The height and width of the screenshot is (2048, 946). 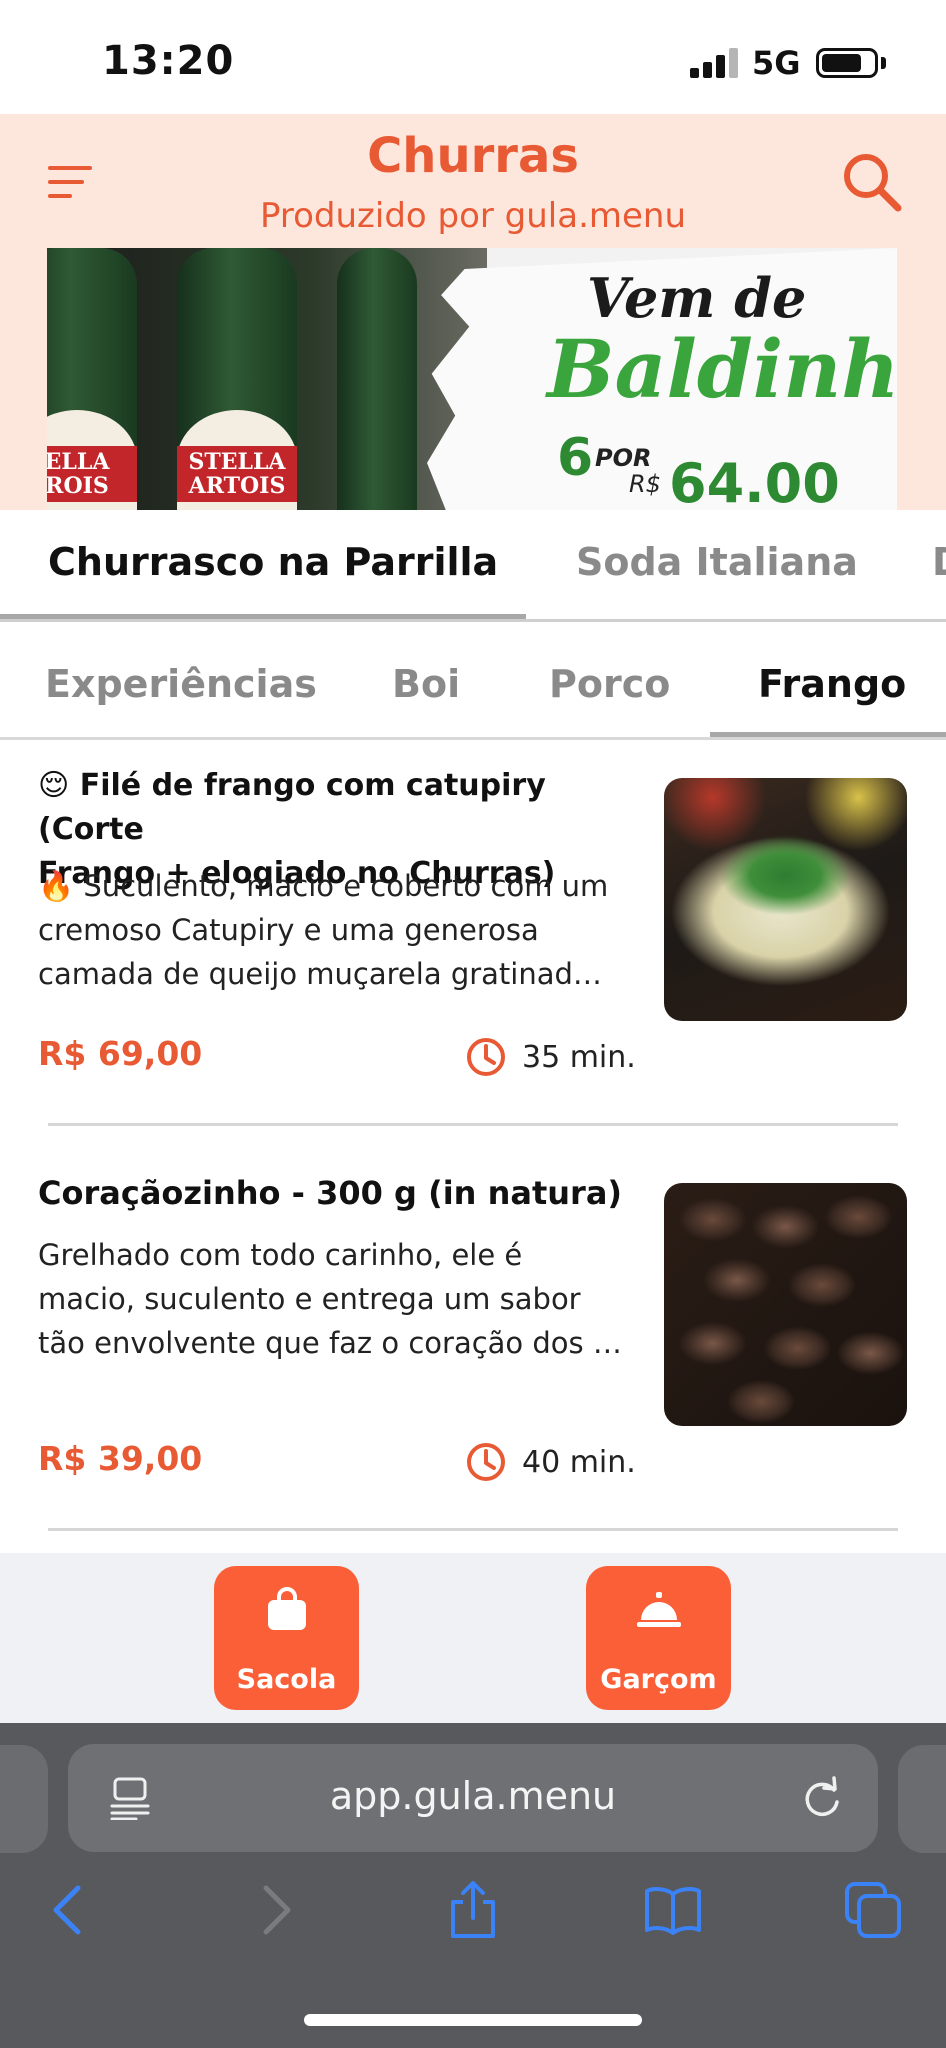 What do you see at coordinates (785, 1304) in the screenshot?
I see `chicken-hearts-skewers-photo` at bounding box center [785, 1304].